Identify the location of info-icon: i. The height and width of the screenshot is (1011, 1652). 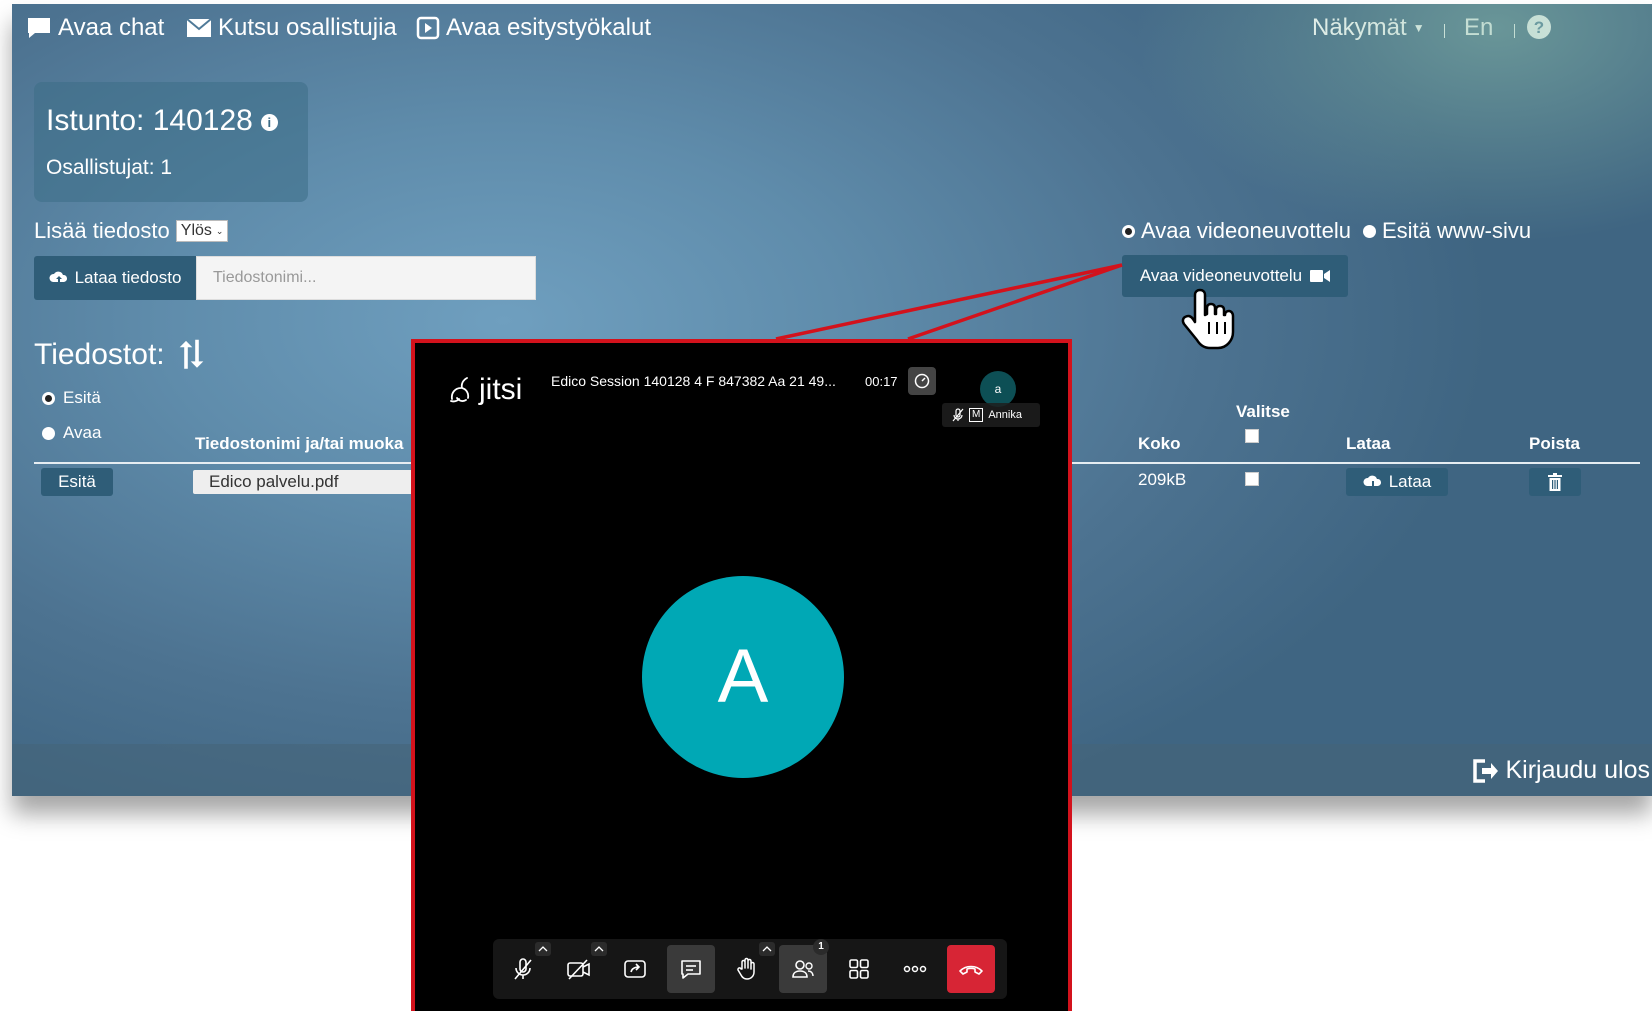
(269, 122).